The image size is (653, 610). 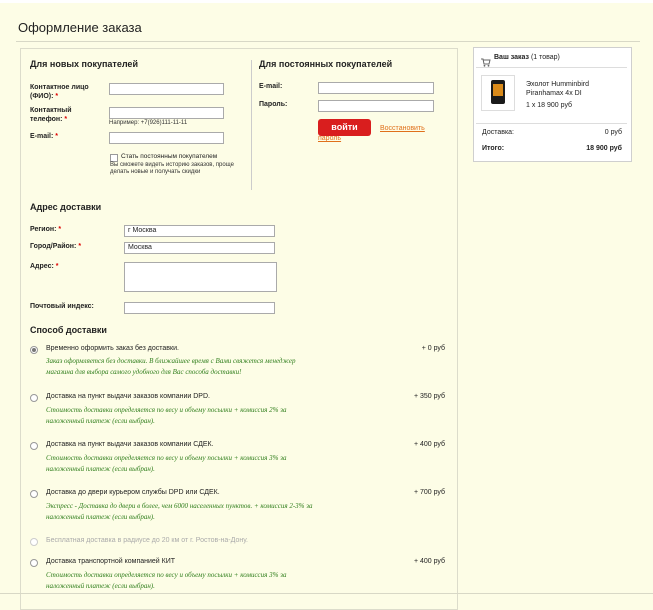 I want to click on title-divider, so click(x=328, y=41).